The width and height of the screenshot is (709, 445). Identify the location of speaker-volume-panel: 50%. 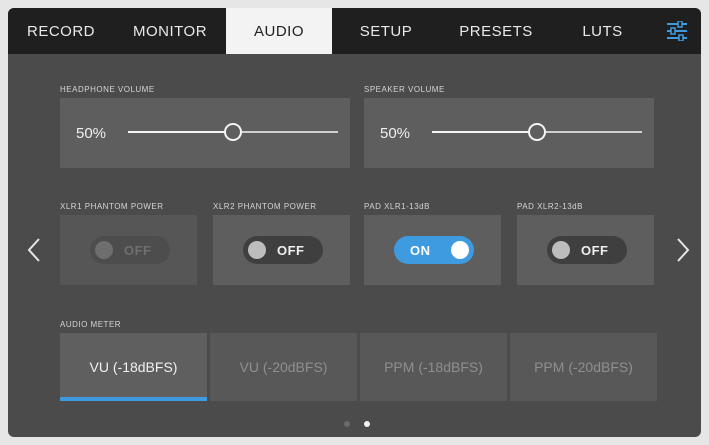
(509, 133).